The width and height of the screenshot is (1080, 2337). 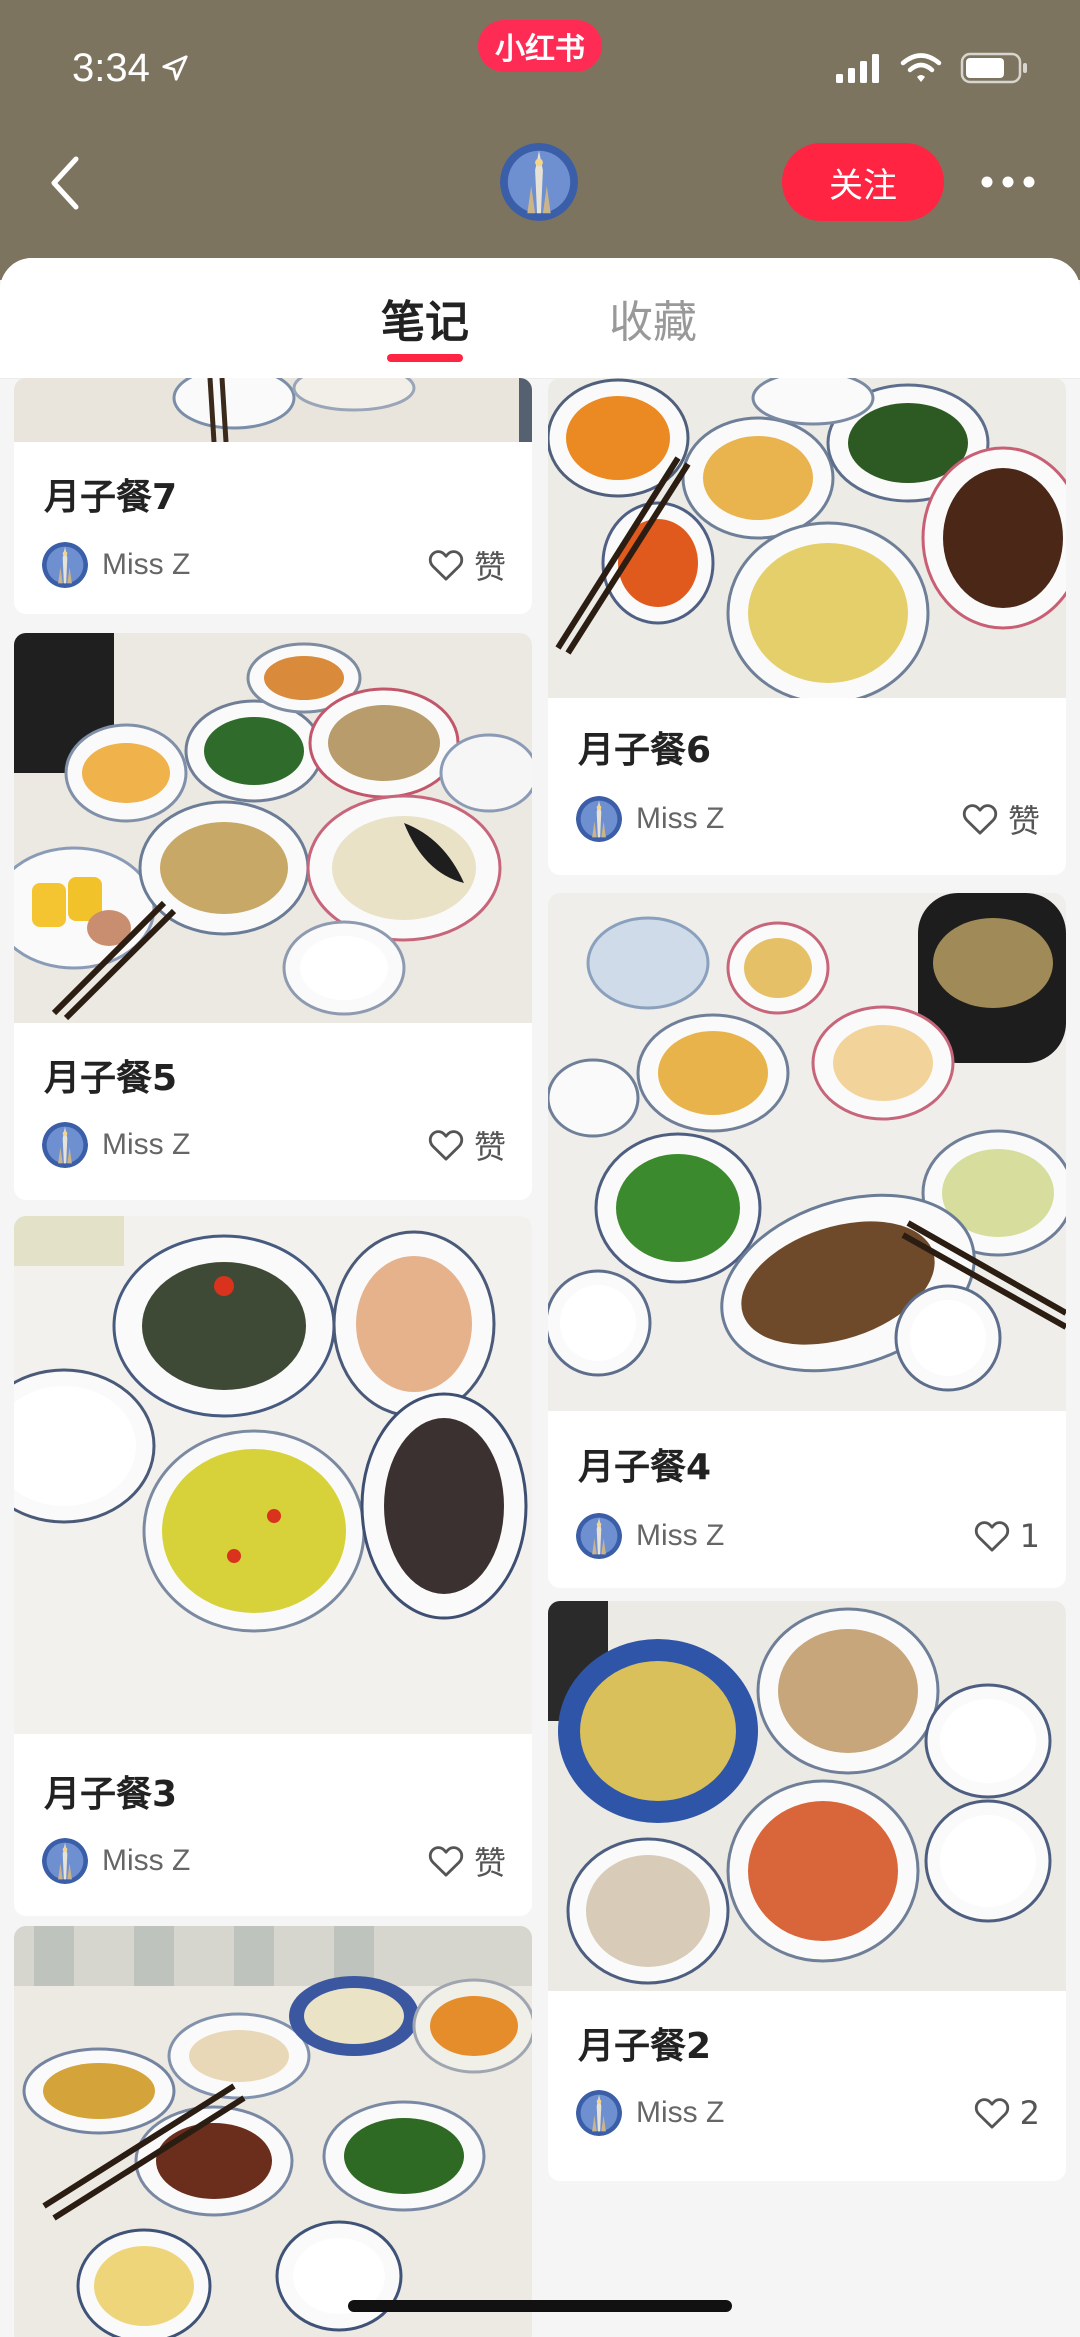 What do you see at coordinates (645, 2046) in the screenshot?
I see `note-title: 月子餐2` at bounding box center [645, 2046].